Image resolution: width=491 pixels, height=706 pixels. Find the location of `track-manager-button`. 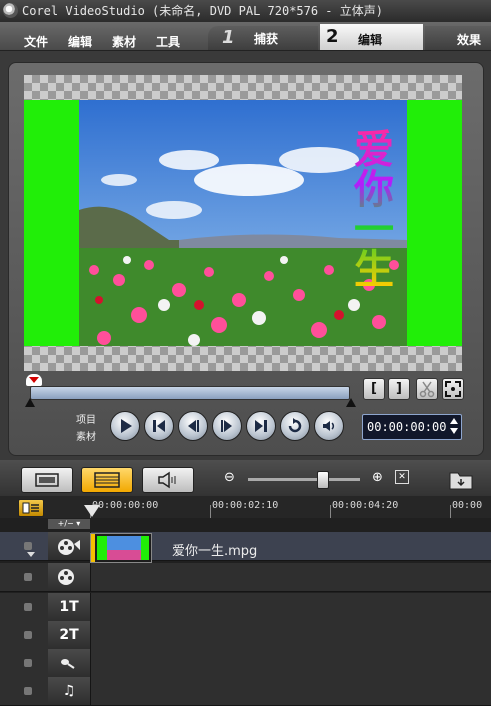

track-manager-button is located at coordinates (31, 508).